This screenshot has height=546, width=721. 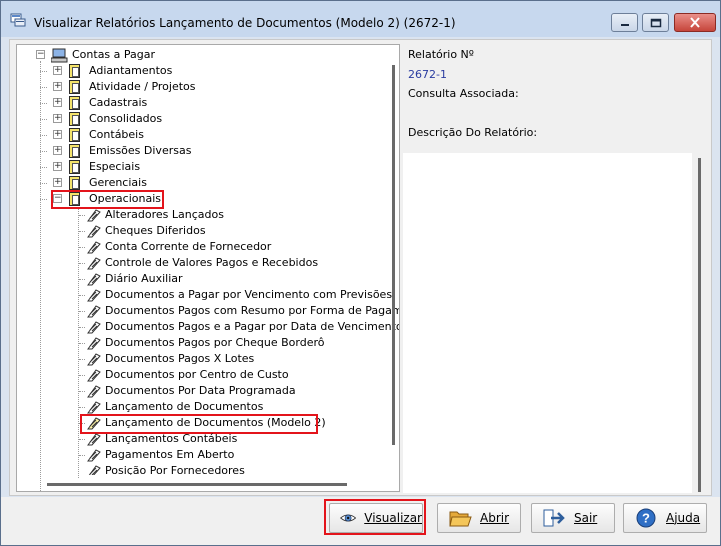 What do you see at coordinates (699, 325) in the screenshot?
I see `descricao-scrollbar` at bounding box center [699, 325].